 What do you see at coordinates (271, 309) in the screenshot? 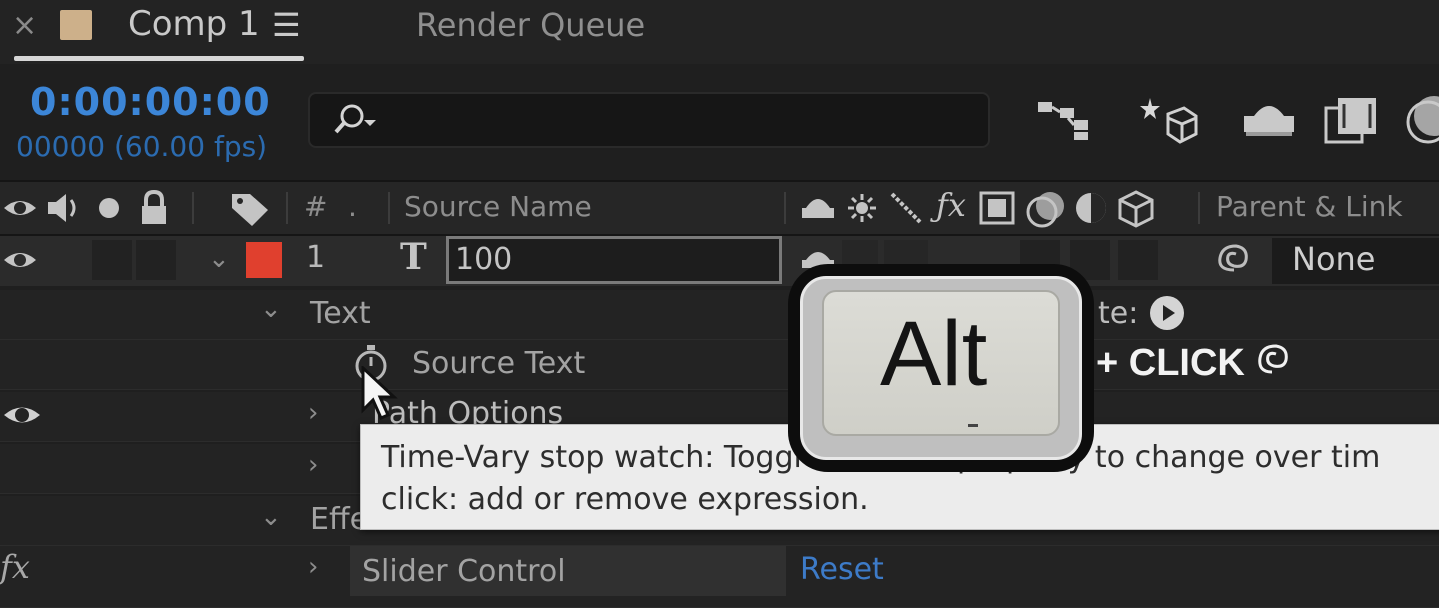
I see `text-expand-chevron-icon: ⌄` at bounding box center [271, 309].